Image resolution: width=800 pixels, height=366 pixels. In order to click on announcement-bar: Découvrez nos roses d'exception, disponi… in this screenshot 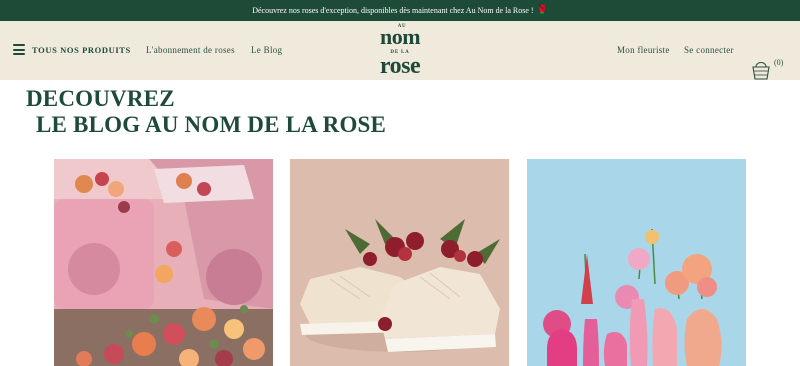, I will do `click(400, 10)`.